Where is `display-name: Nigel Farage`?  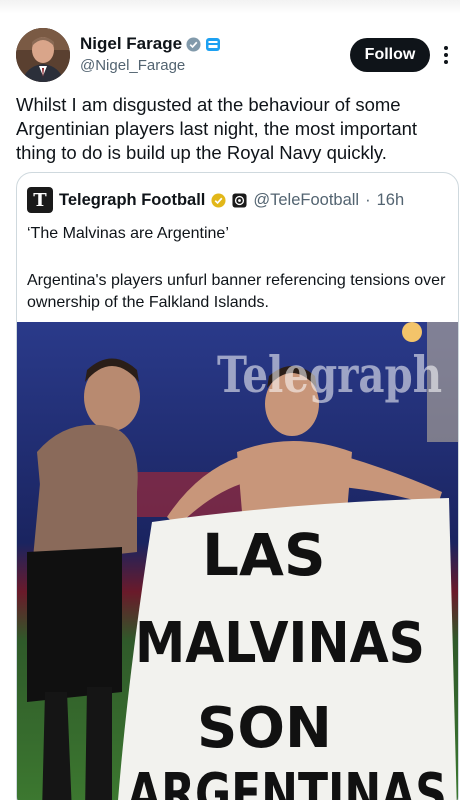
display-name: Nigel Farage is located at coordinates (131, 44).